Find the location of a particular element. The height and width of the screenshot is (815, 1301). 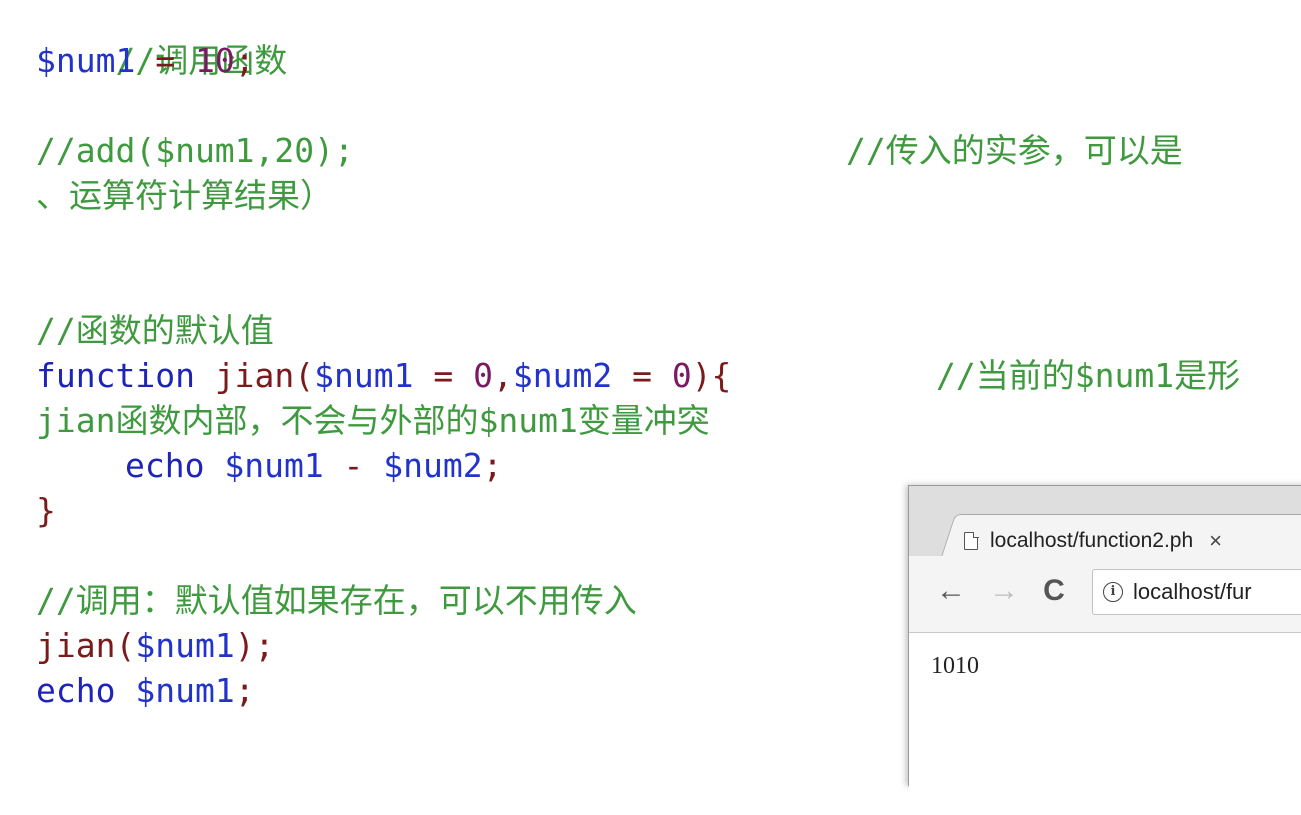

code-line-7: jian函数内部，不会与外部的$num1变量冲突 is located at coordinates (373, 420).